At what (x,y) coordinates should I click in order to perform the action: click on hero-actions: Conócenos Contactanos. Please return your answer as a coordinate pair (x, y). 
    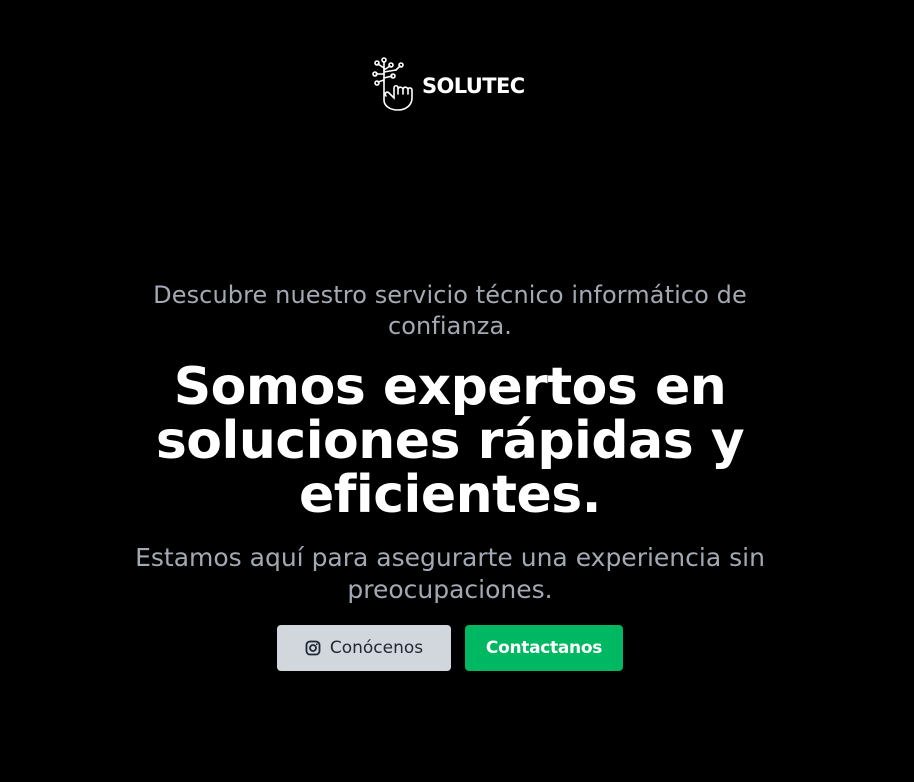
    Looking at the image, I should click on (450, 648).